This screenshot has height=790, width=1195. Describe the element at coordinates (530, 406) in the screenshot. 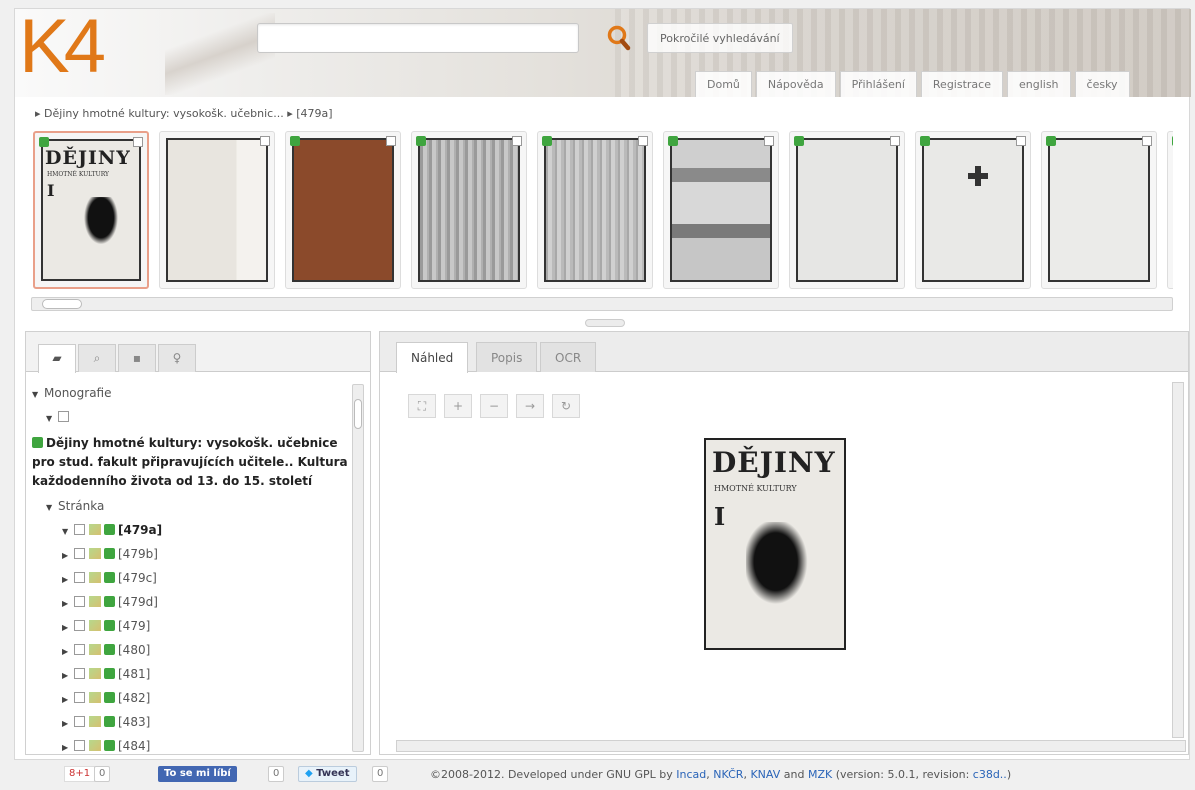

I see `next-button: →` at that location.